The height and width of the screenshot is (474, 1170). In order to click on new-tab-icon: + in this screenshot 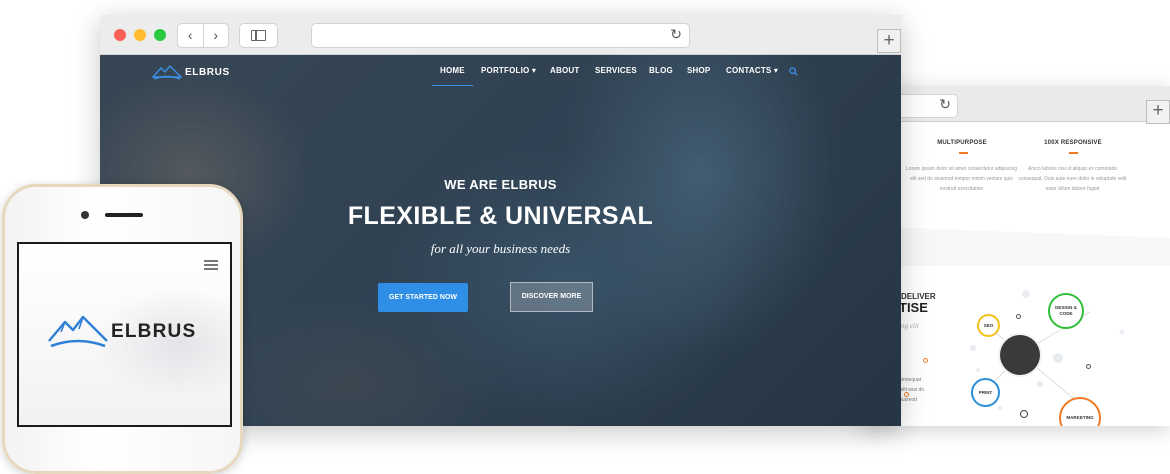, I will do `click(889, 41)`.